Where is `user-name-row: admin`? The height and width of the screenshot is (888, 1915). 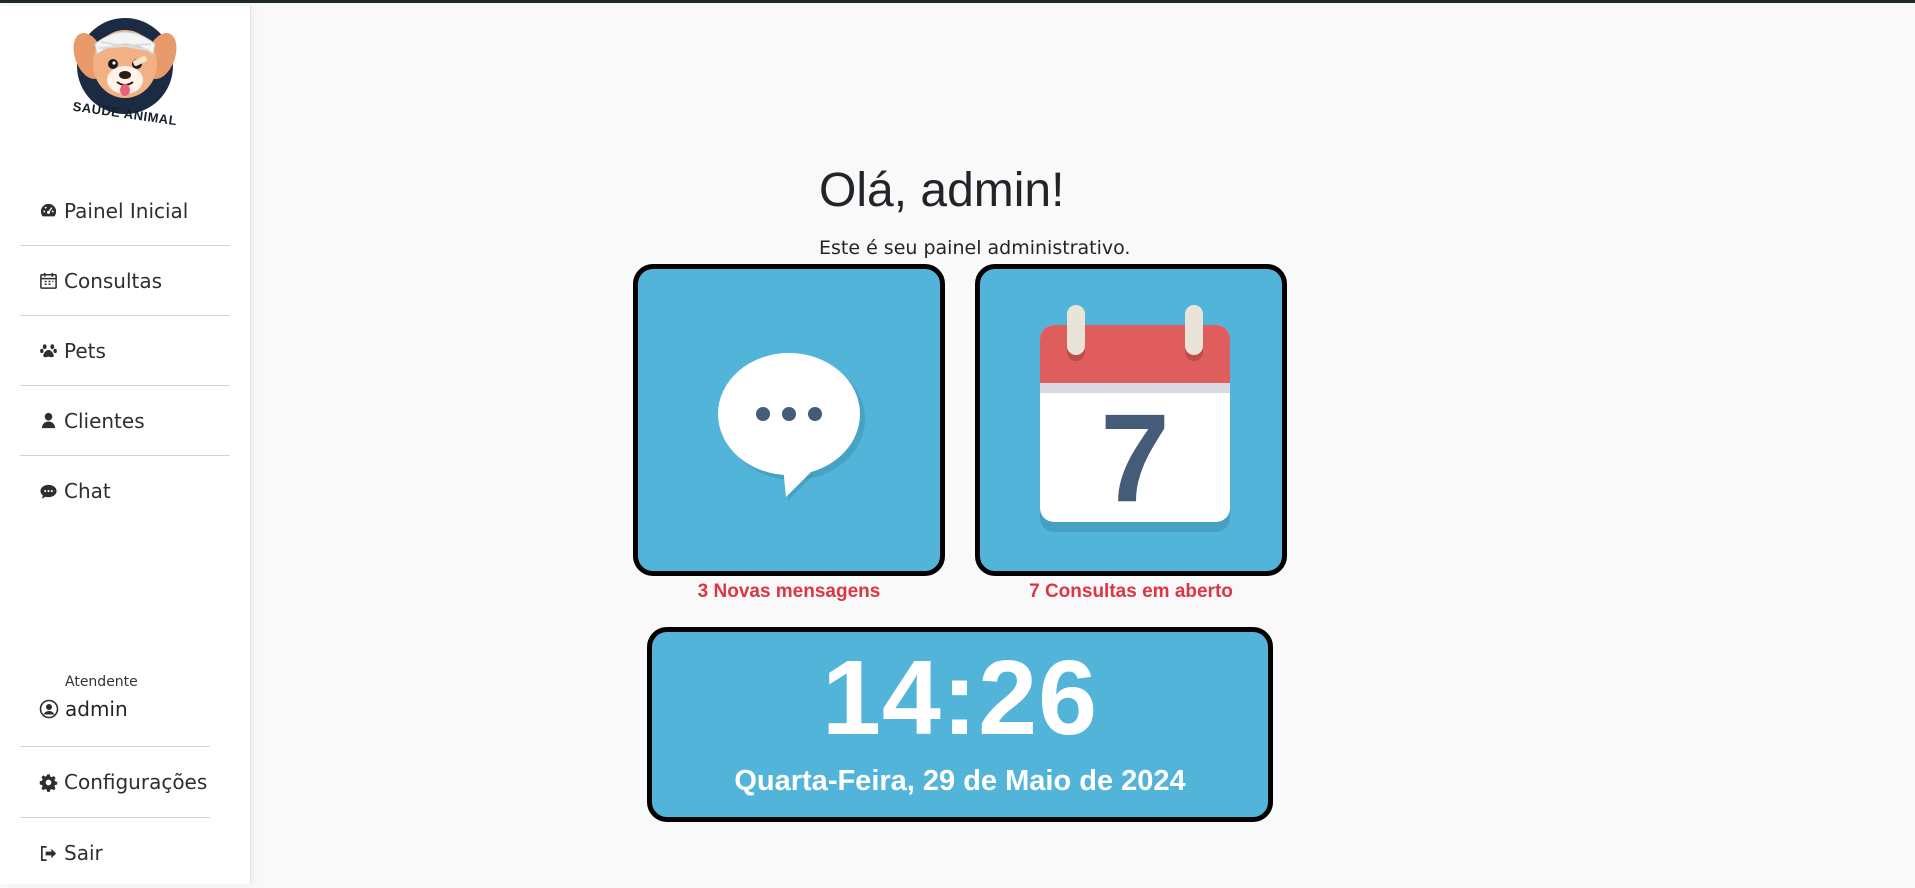 user-name-row: admin is located at coordinates (115, 709).